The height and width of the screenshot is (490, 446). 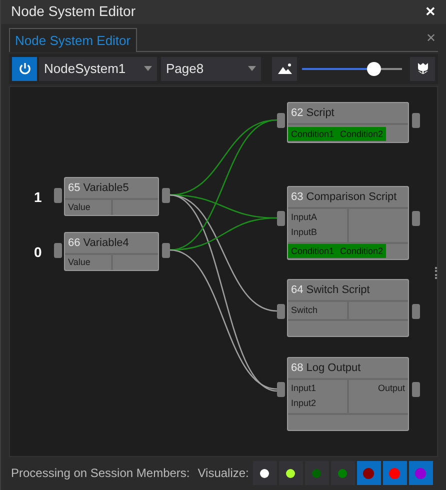 I want to click on value-label: 1, so click(x=38, y=197).